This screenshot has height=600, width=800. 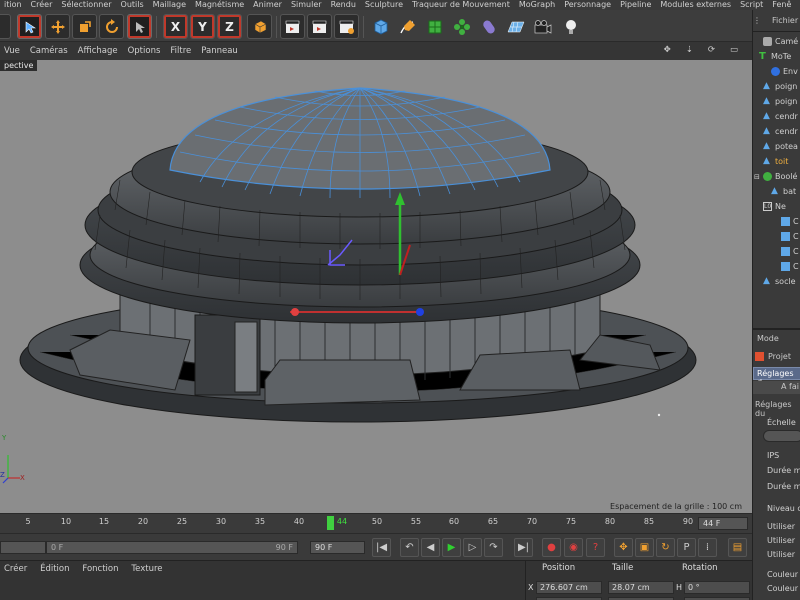 I want to click on lock-x-button: X, so click(x=175, y=26).